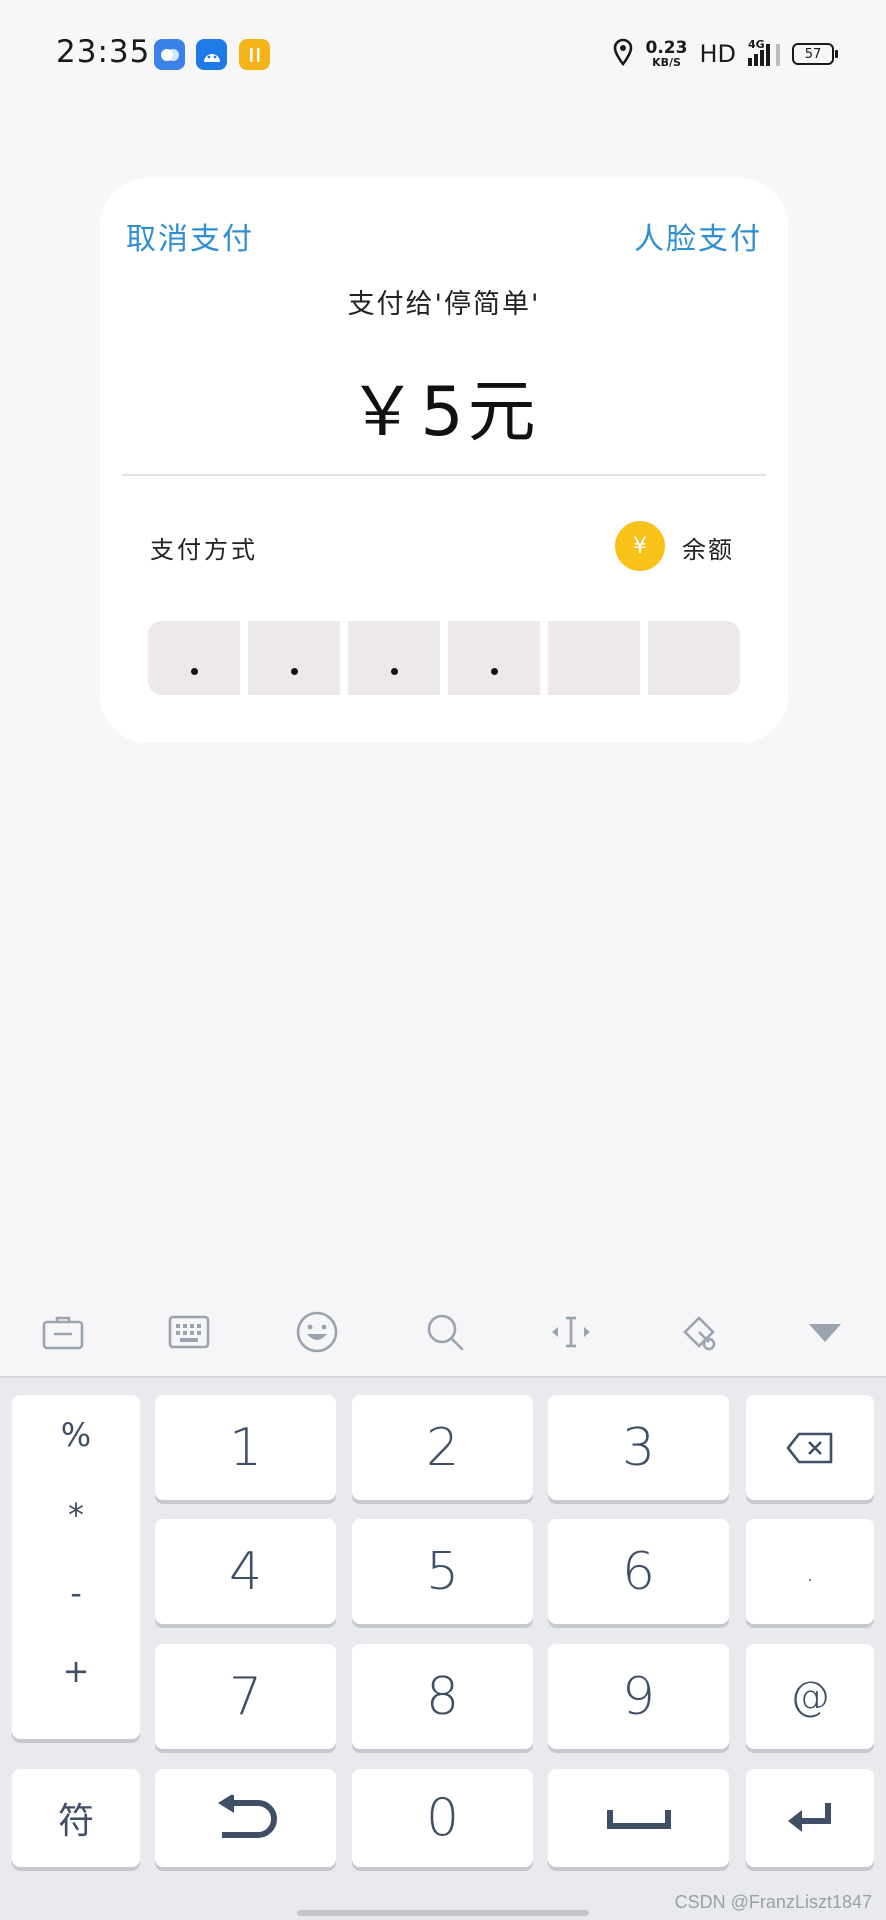 The width and height of the screenshot is (886, 1920). I want to click on food-app-icon, so click(254, 54).